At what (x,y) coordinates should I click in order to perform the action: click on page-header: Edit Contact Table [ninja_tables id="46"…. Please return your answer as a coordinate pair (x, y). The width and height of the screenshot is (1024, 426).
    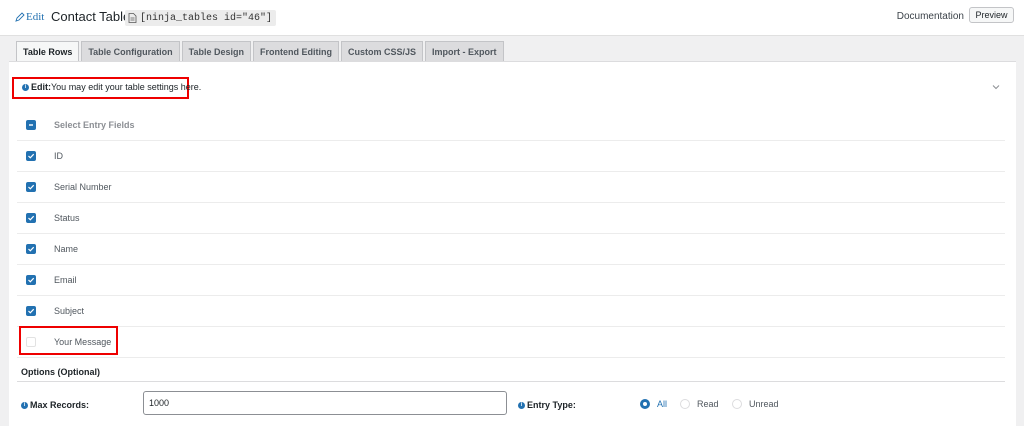
    Looking at the image, I should click on (512, 18).